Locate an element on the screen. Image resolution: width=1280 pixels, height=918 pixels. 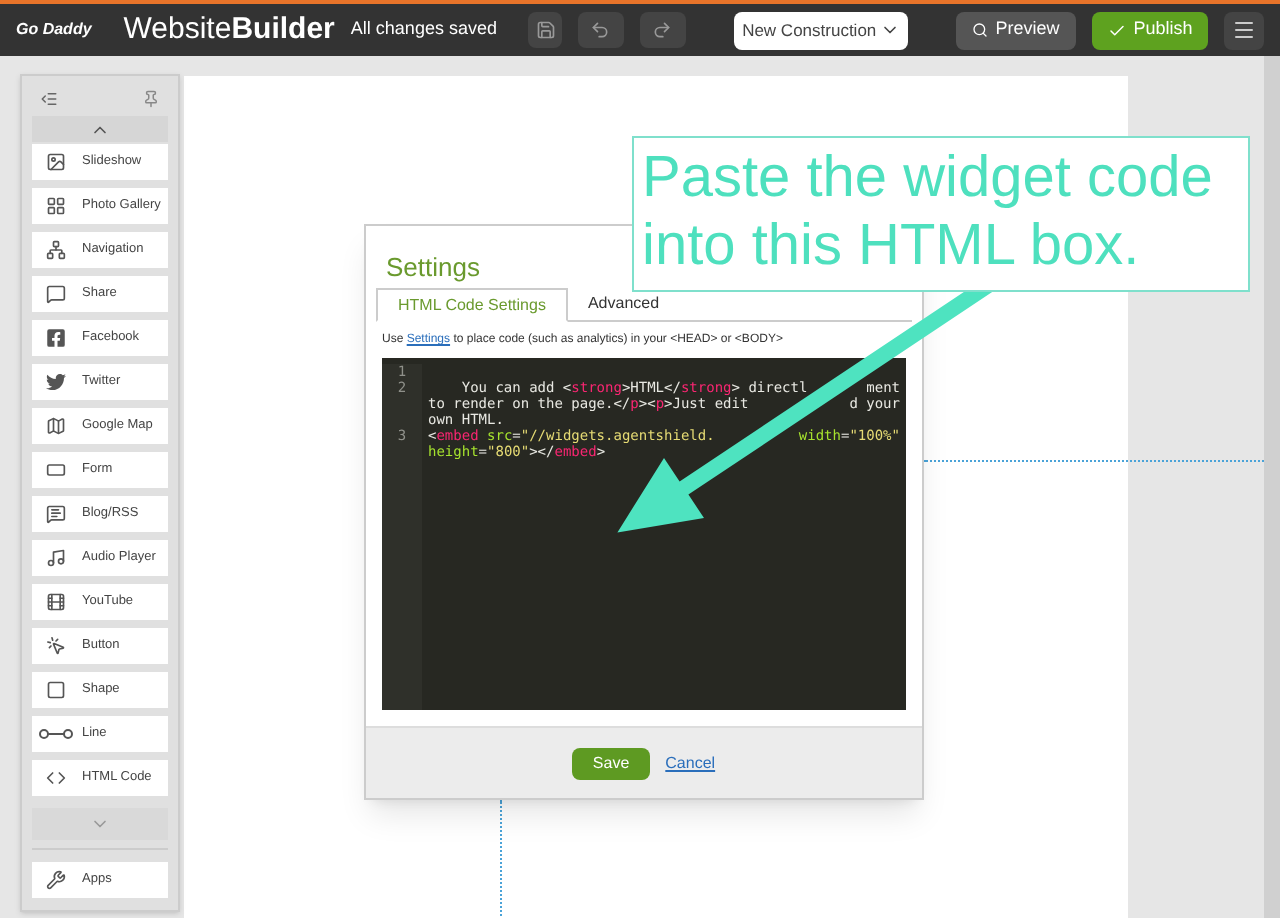
logo: Go Daddy is located at coordinates (54, 30).